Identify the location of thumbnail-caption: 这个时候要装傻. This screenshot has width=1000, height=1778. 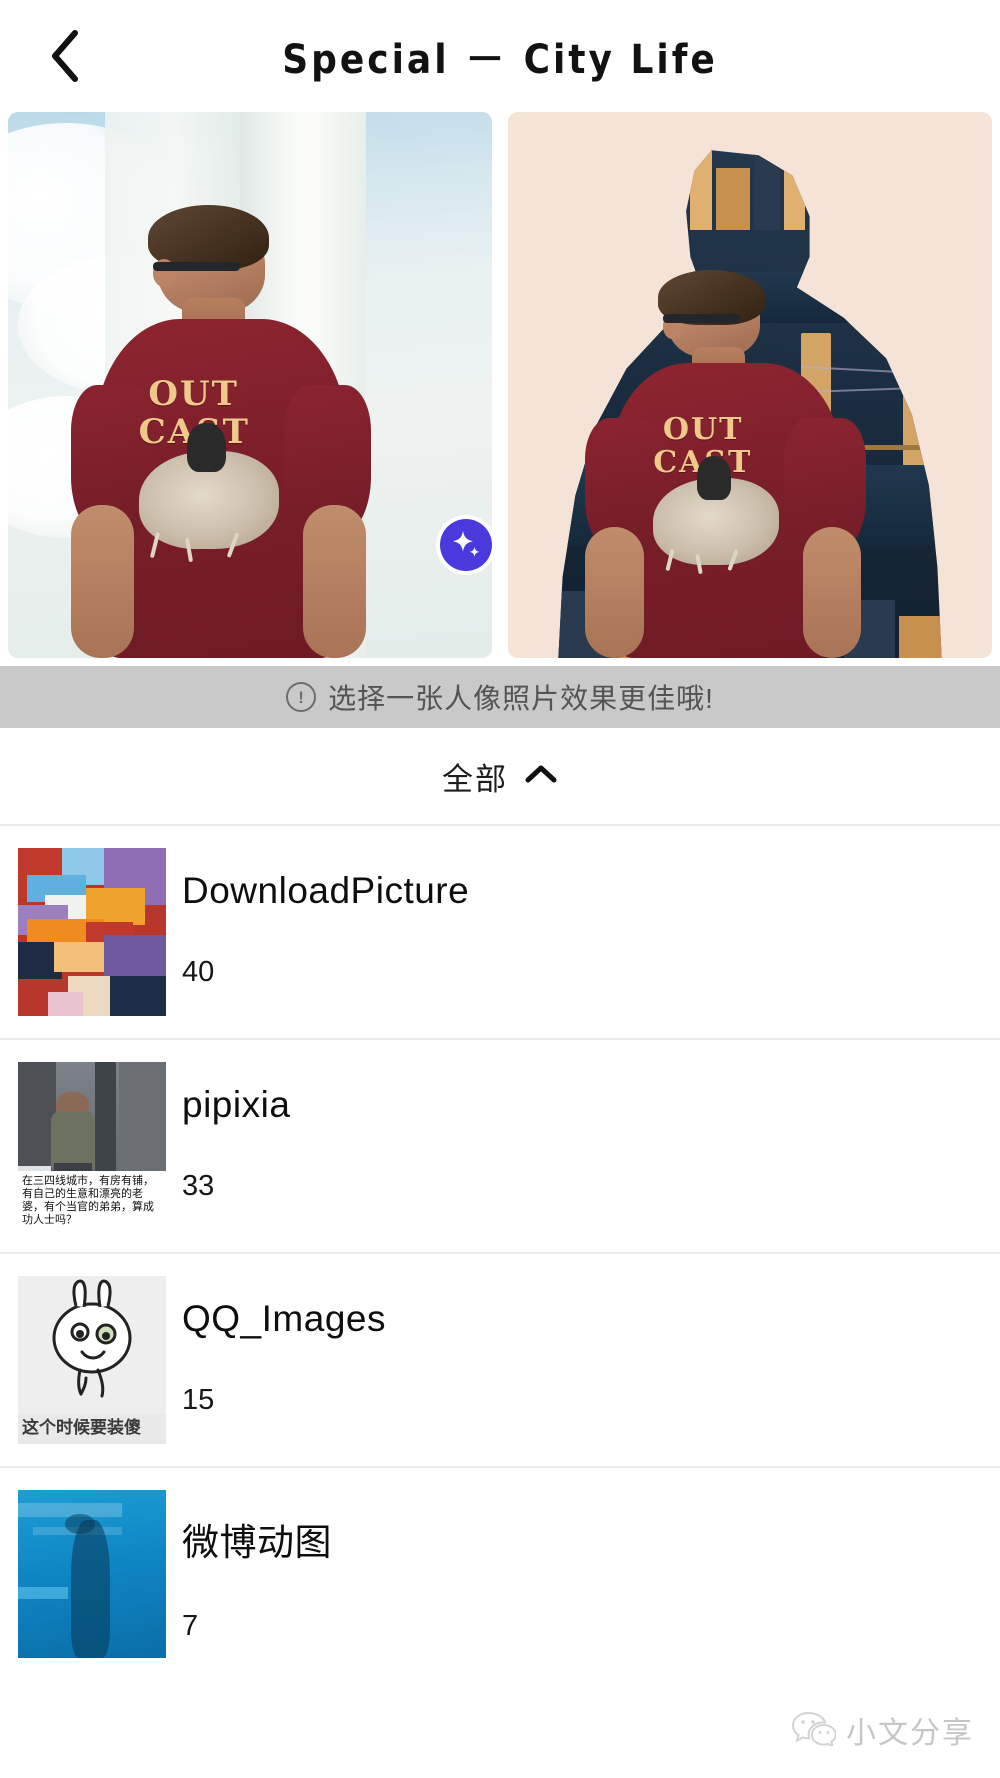
(92, 1429).